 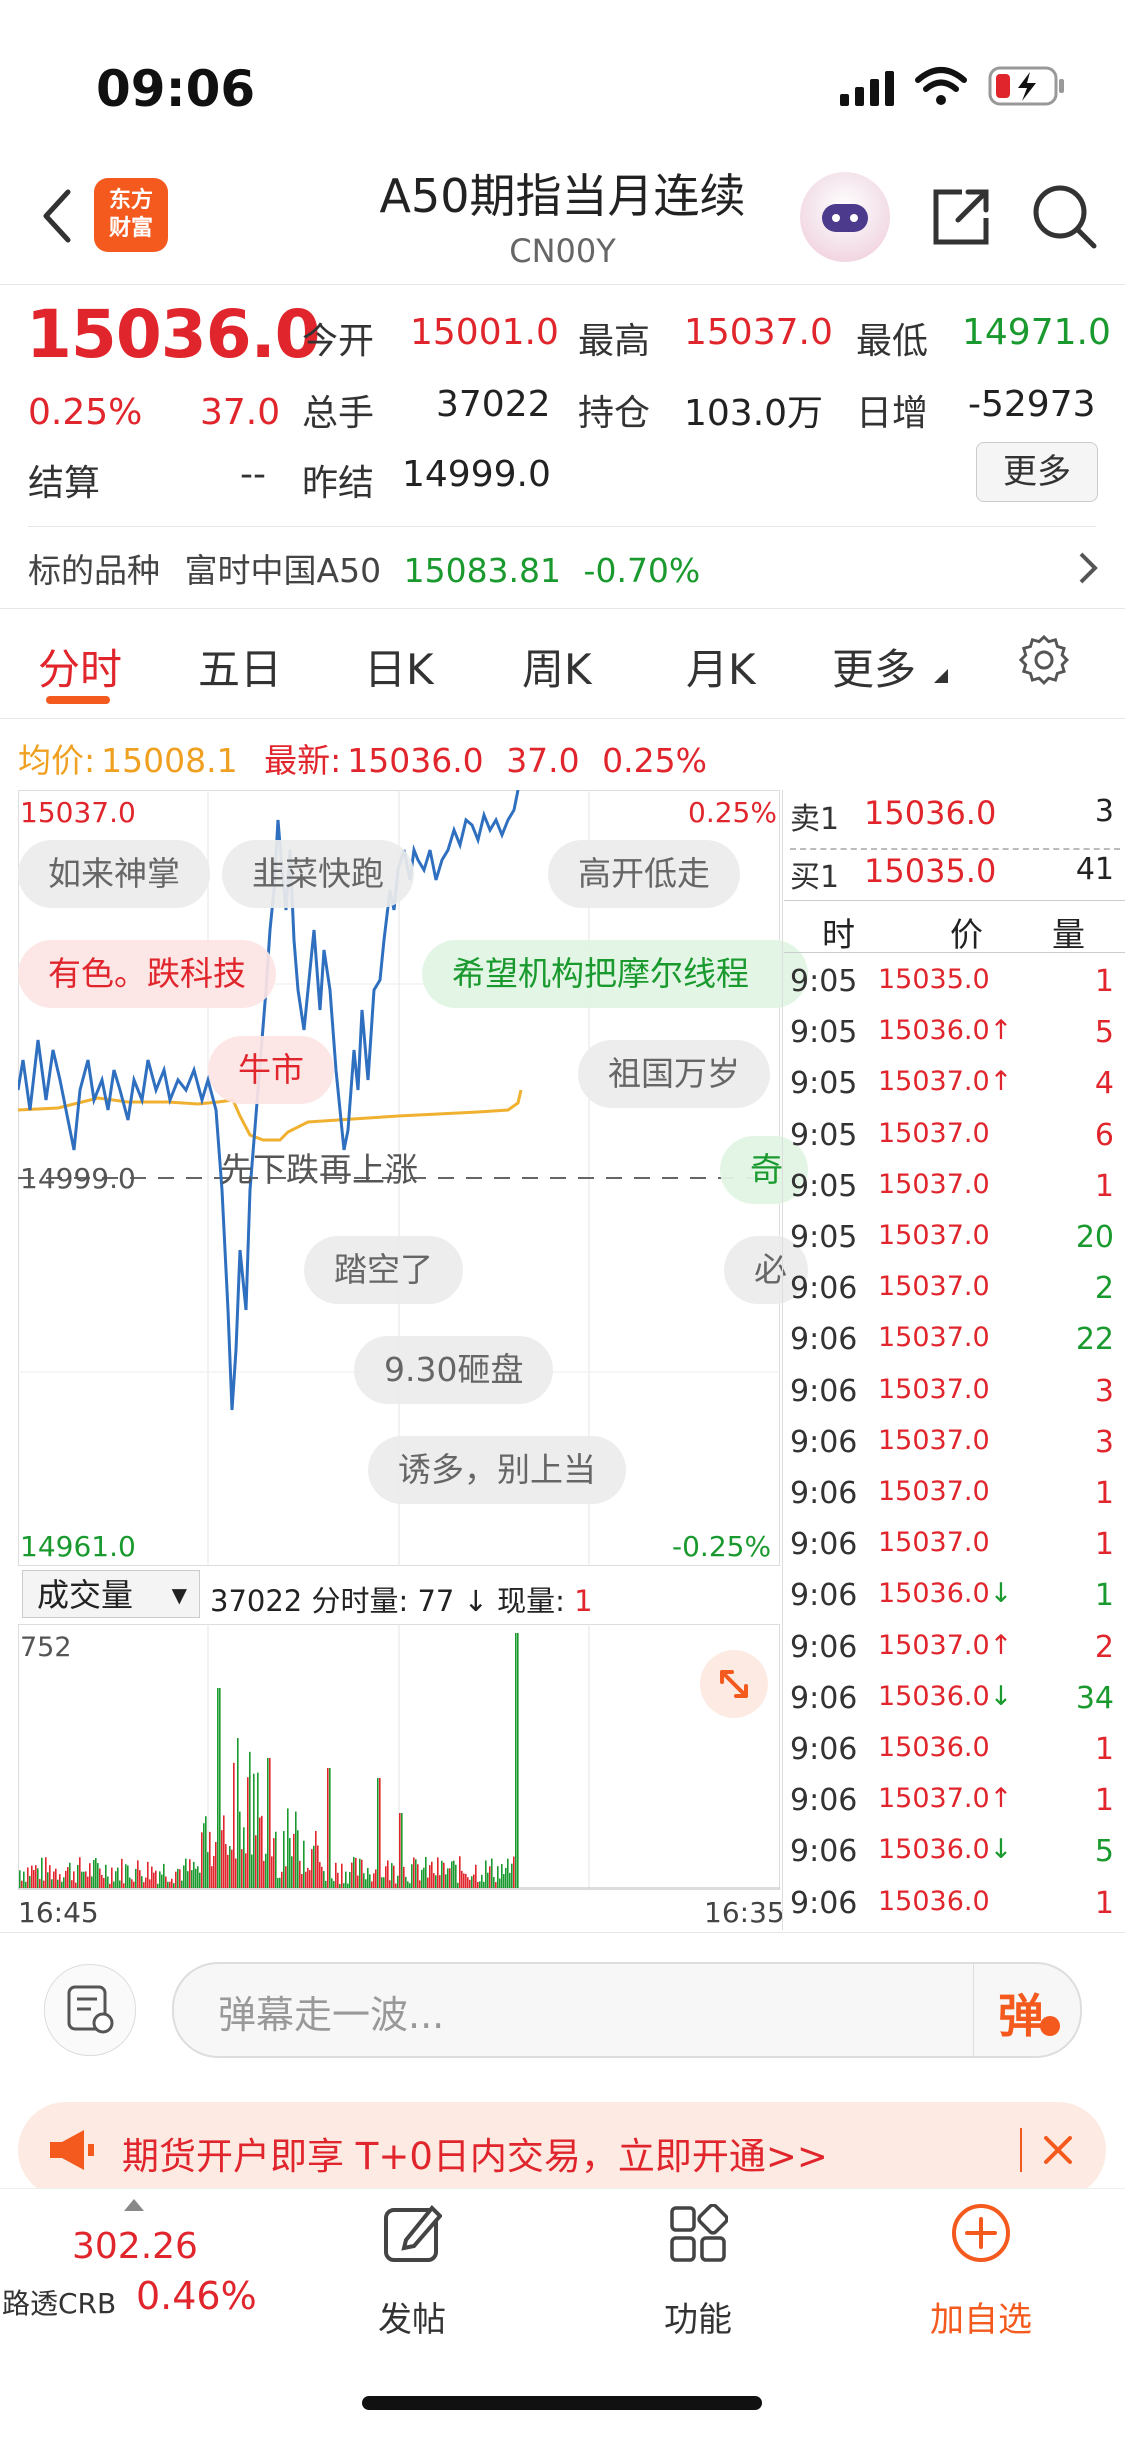 I want to click on wifi-icon, so click(x=941, y=89).